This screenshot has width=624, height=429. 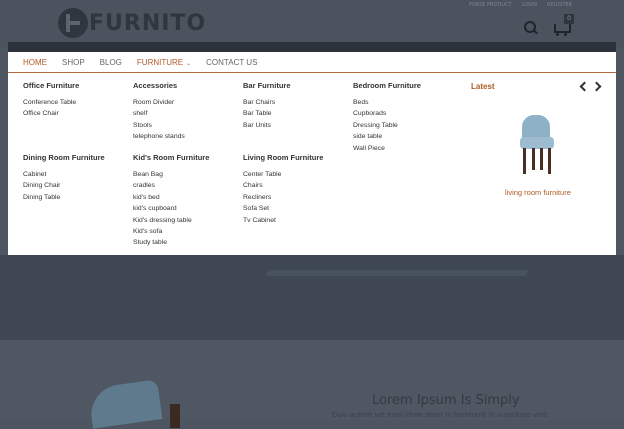 I want to click on menu-link: Tv Cabinet, so click(x=283, y=220).